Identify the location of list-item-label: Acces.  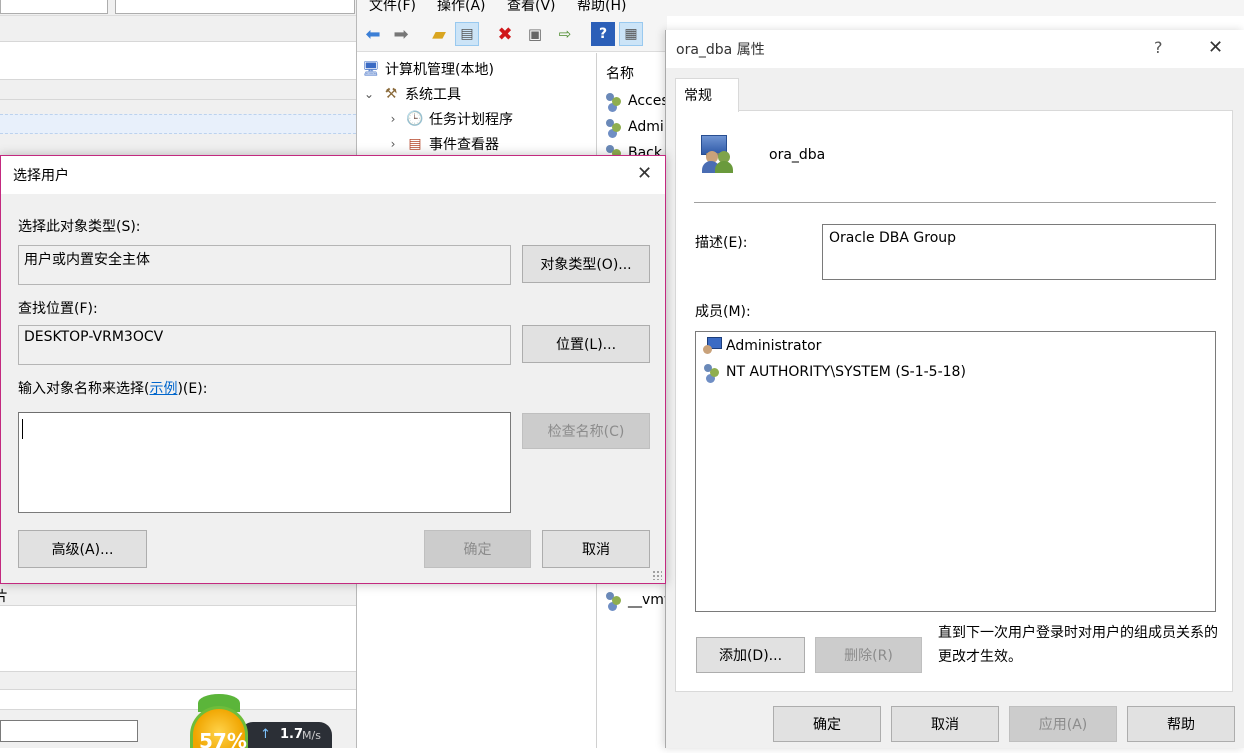
(648, 101).